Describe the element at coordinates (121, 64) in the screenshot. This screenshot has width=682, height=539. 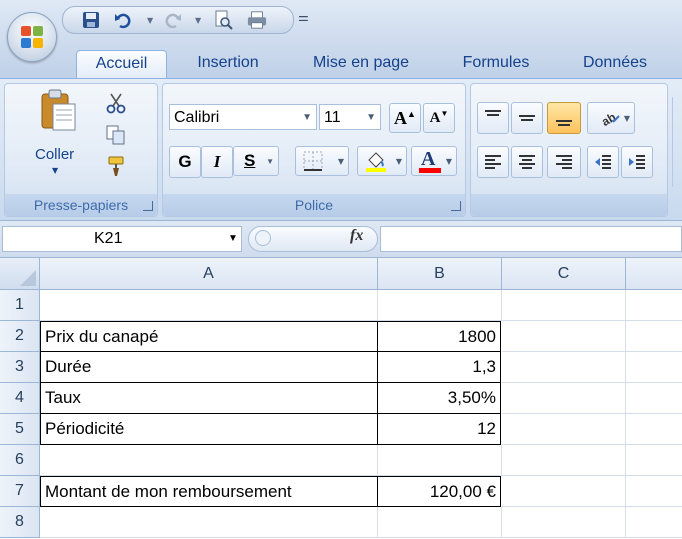
I see `tab-accueil: Accueil` at that location.